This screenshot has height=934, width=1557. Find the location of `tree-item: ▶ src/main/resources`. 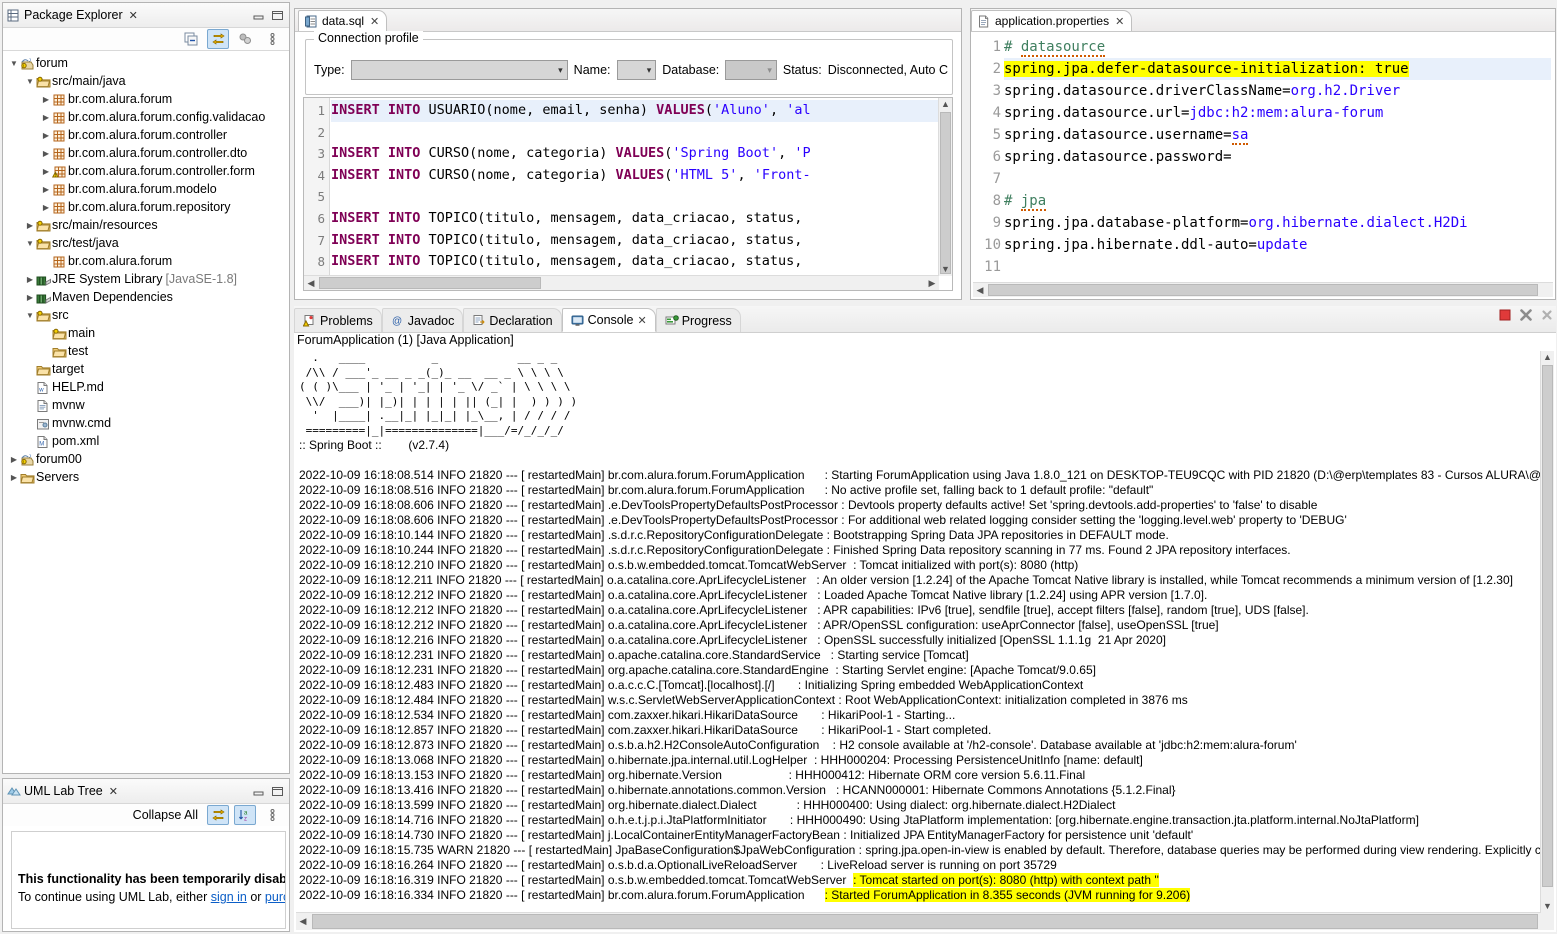

tree-item: ▶ src/main/resources is located at coordinates (146, 225).